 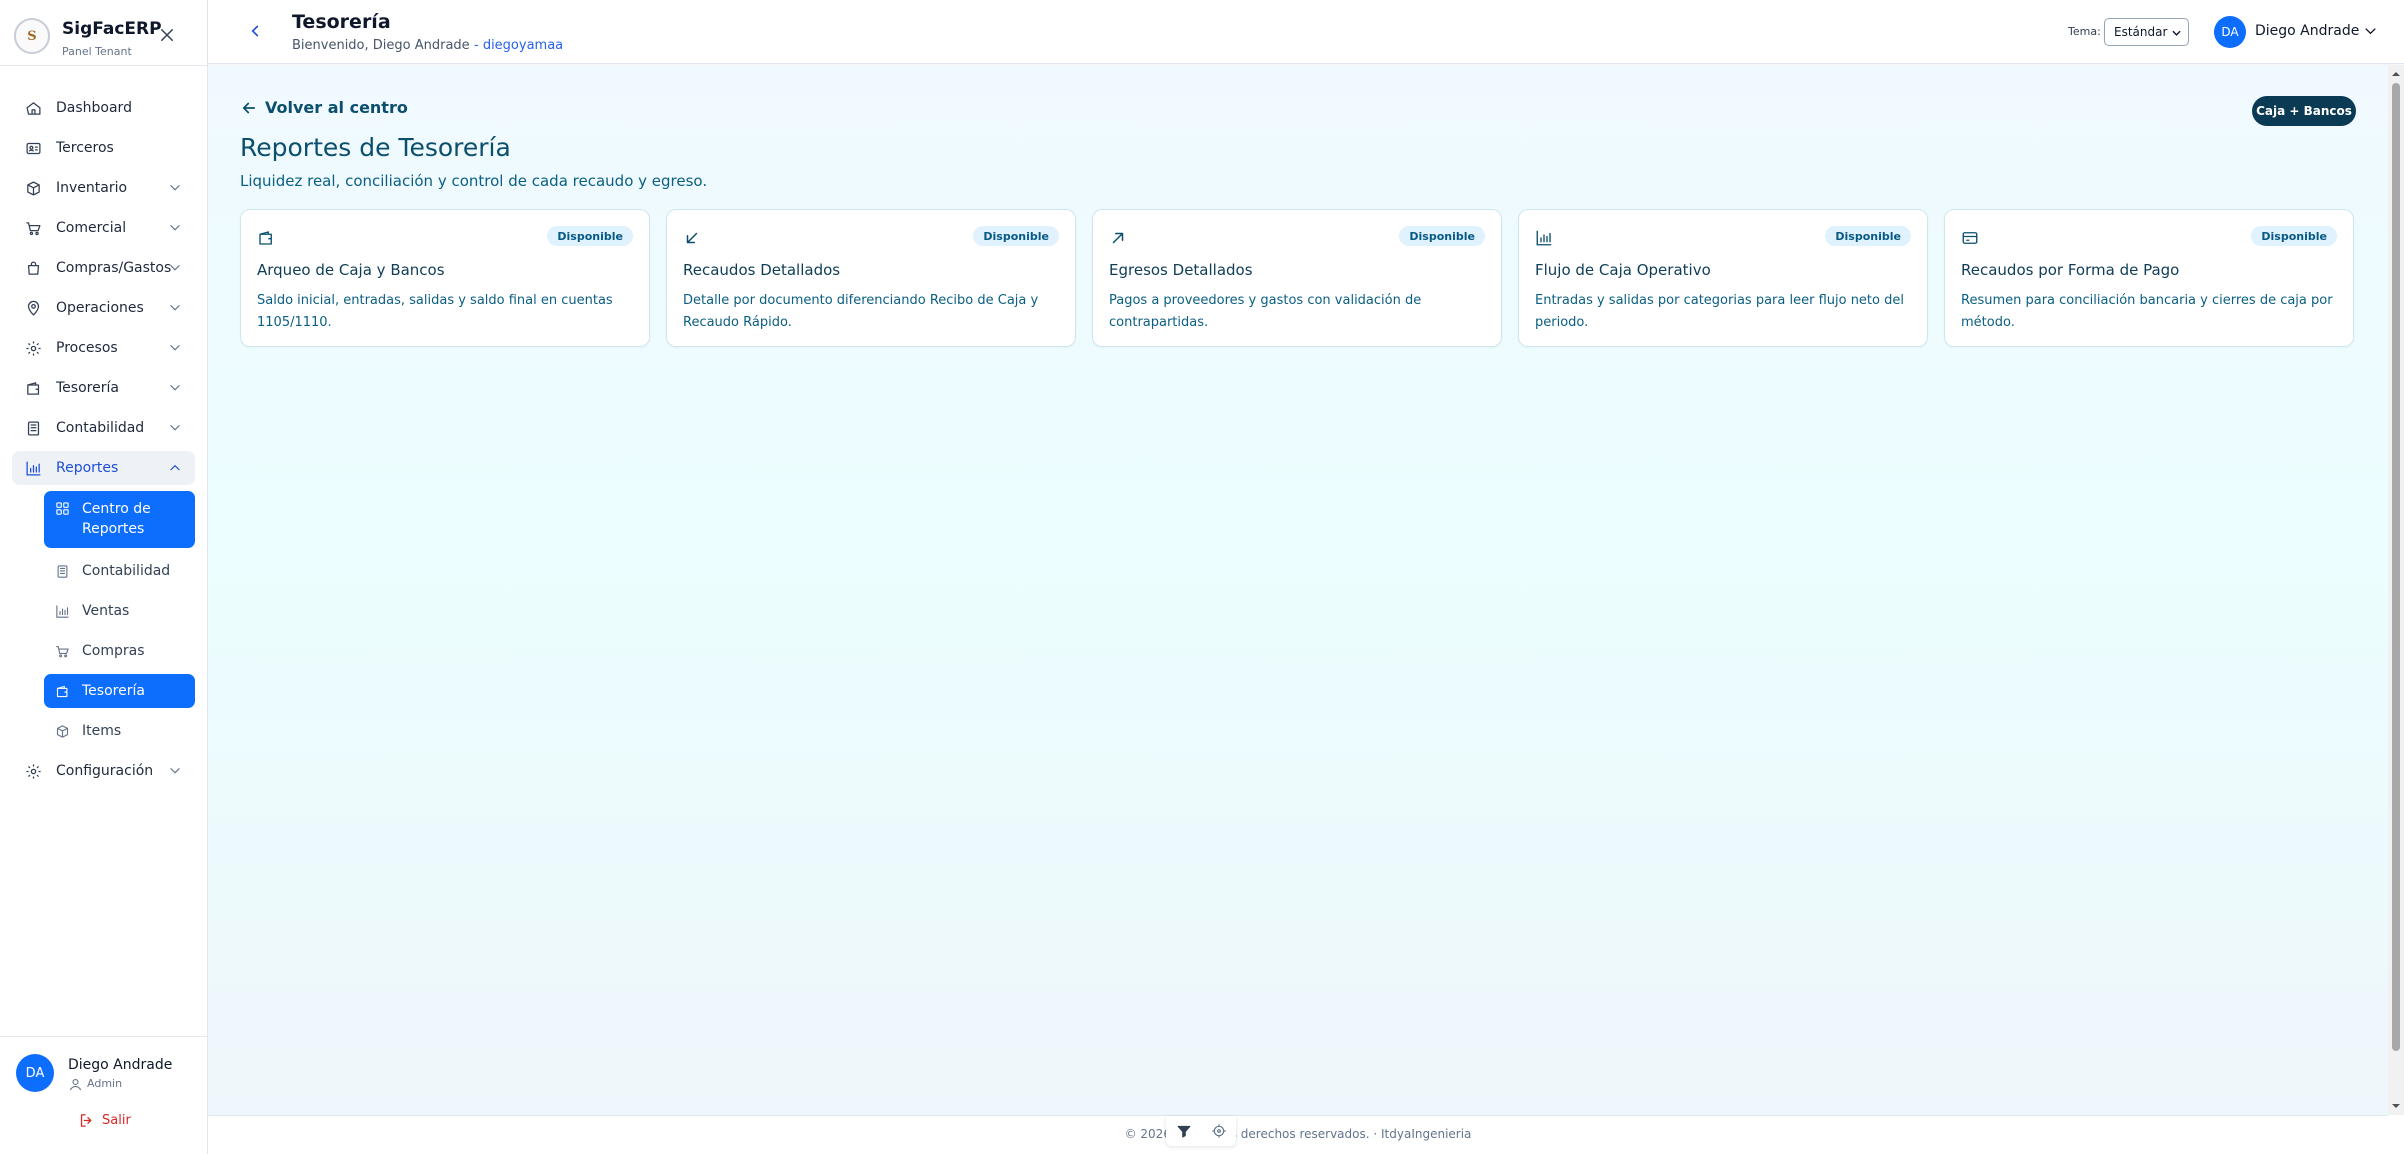 What do you see at coordinates (2396, 1106) in the screenshot?
I see `scroll-down-icon` at bounding box center [2396, 1106].